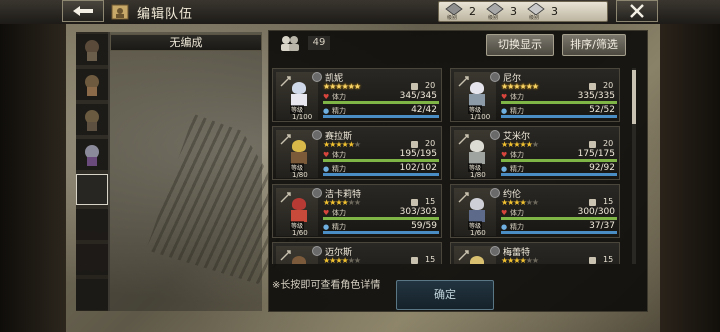 The width and height of the screenshot is (720, 332). Describe the element at coordinates (33, 178) in the screenshot. I see `left-frame` at that location.